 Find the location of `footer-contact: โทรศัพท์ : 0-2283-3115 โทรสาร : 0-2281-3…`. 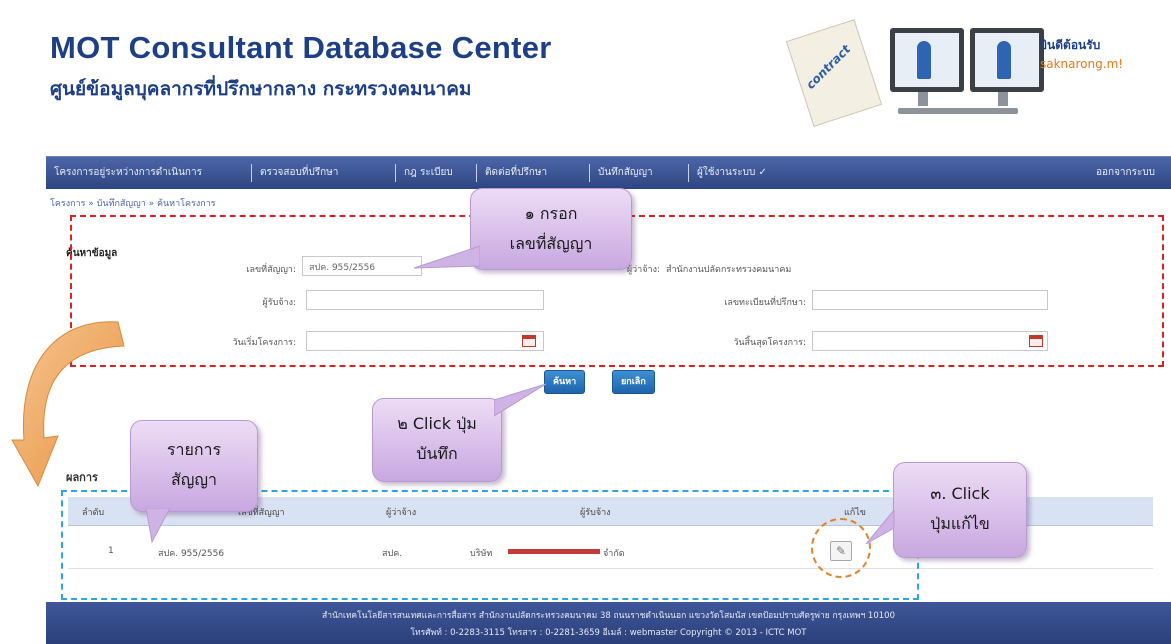

footer-contact: โทรศัพท์ : 0-2283-3115 โทรสาร : 0-2281-3… is located at coordinates (608, 633).